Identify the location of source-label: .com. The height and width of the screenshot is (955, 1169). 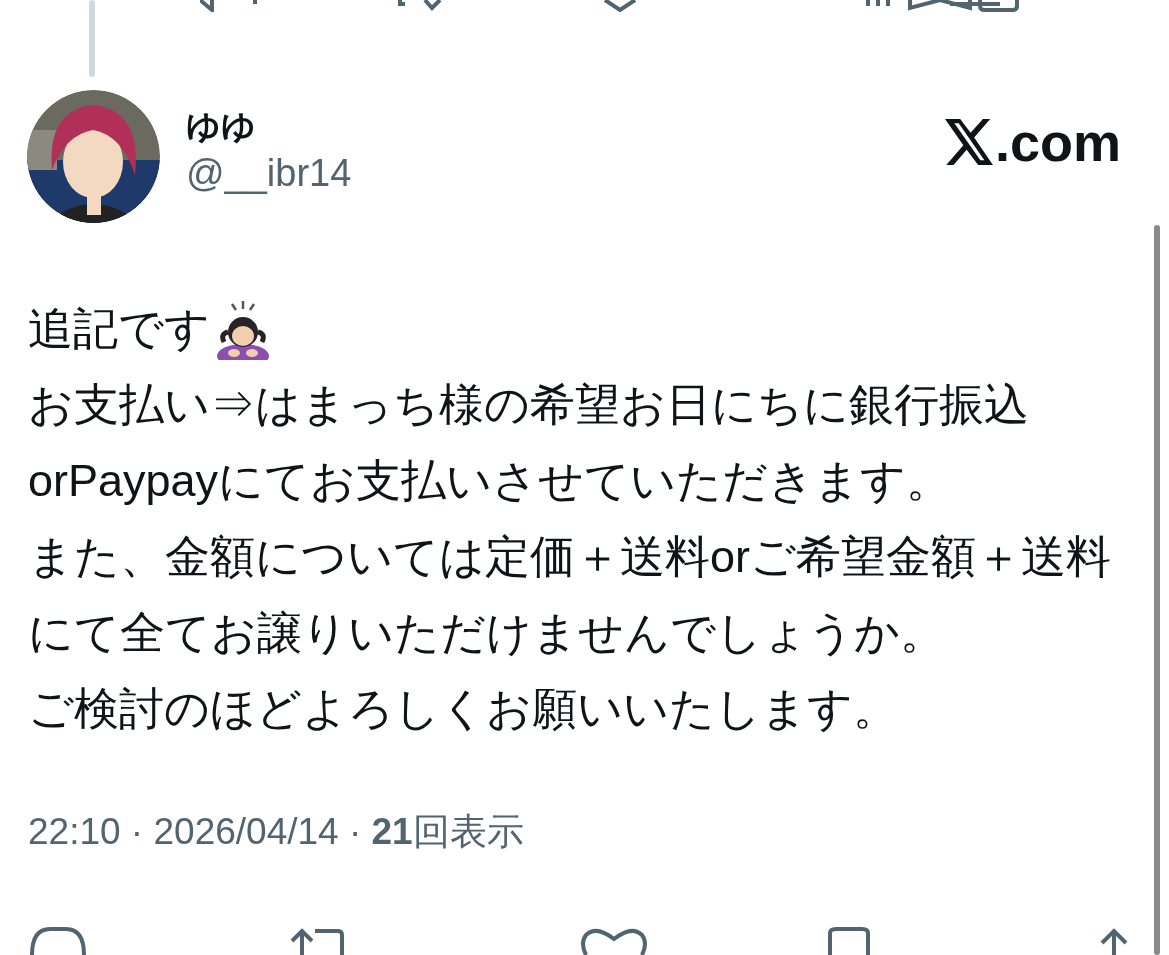
(1057, 142).